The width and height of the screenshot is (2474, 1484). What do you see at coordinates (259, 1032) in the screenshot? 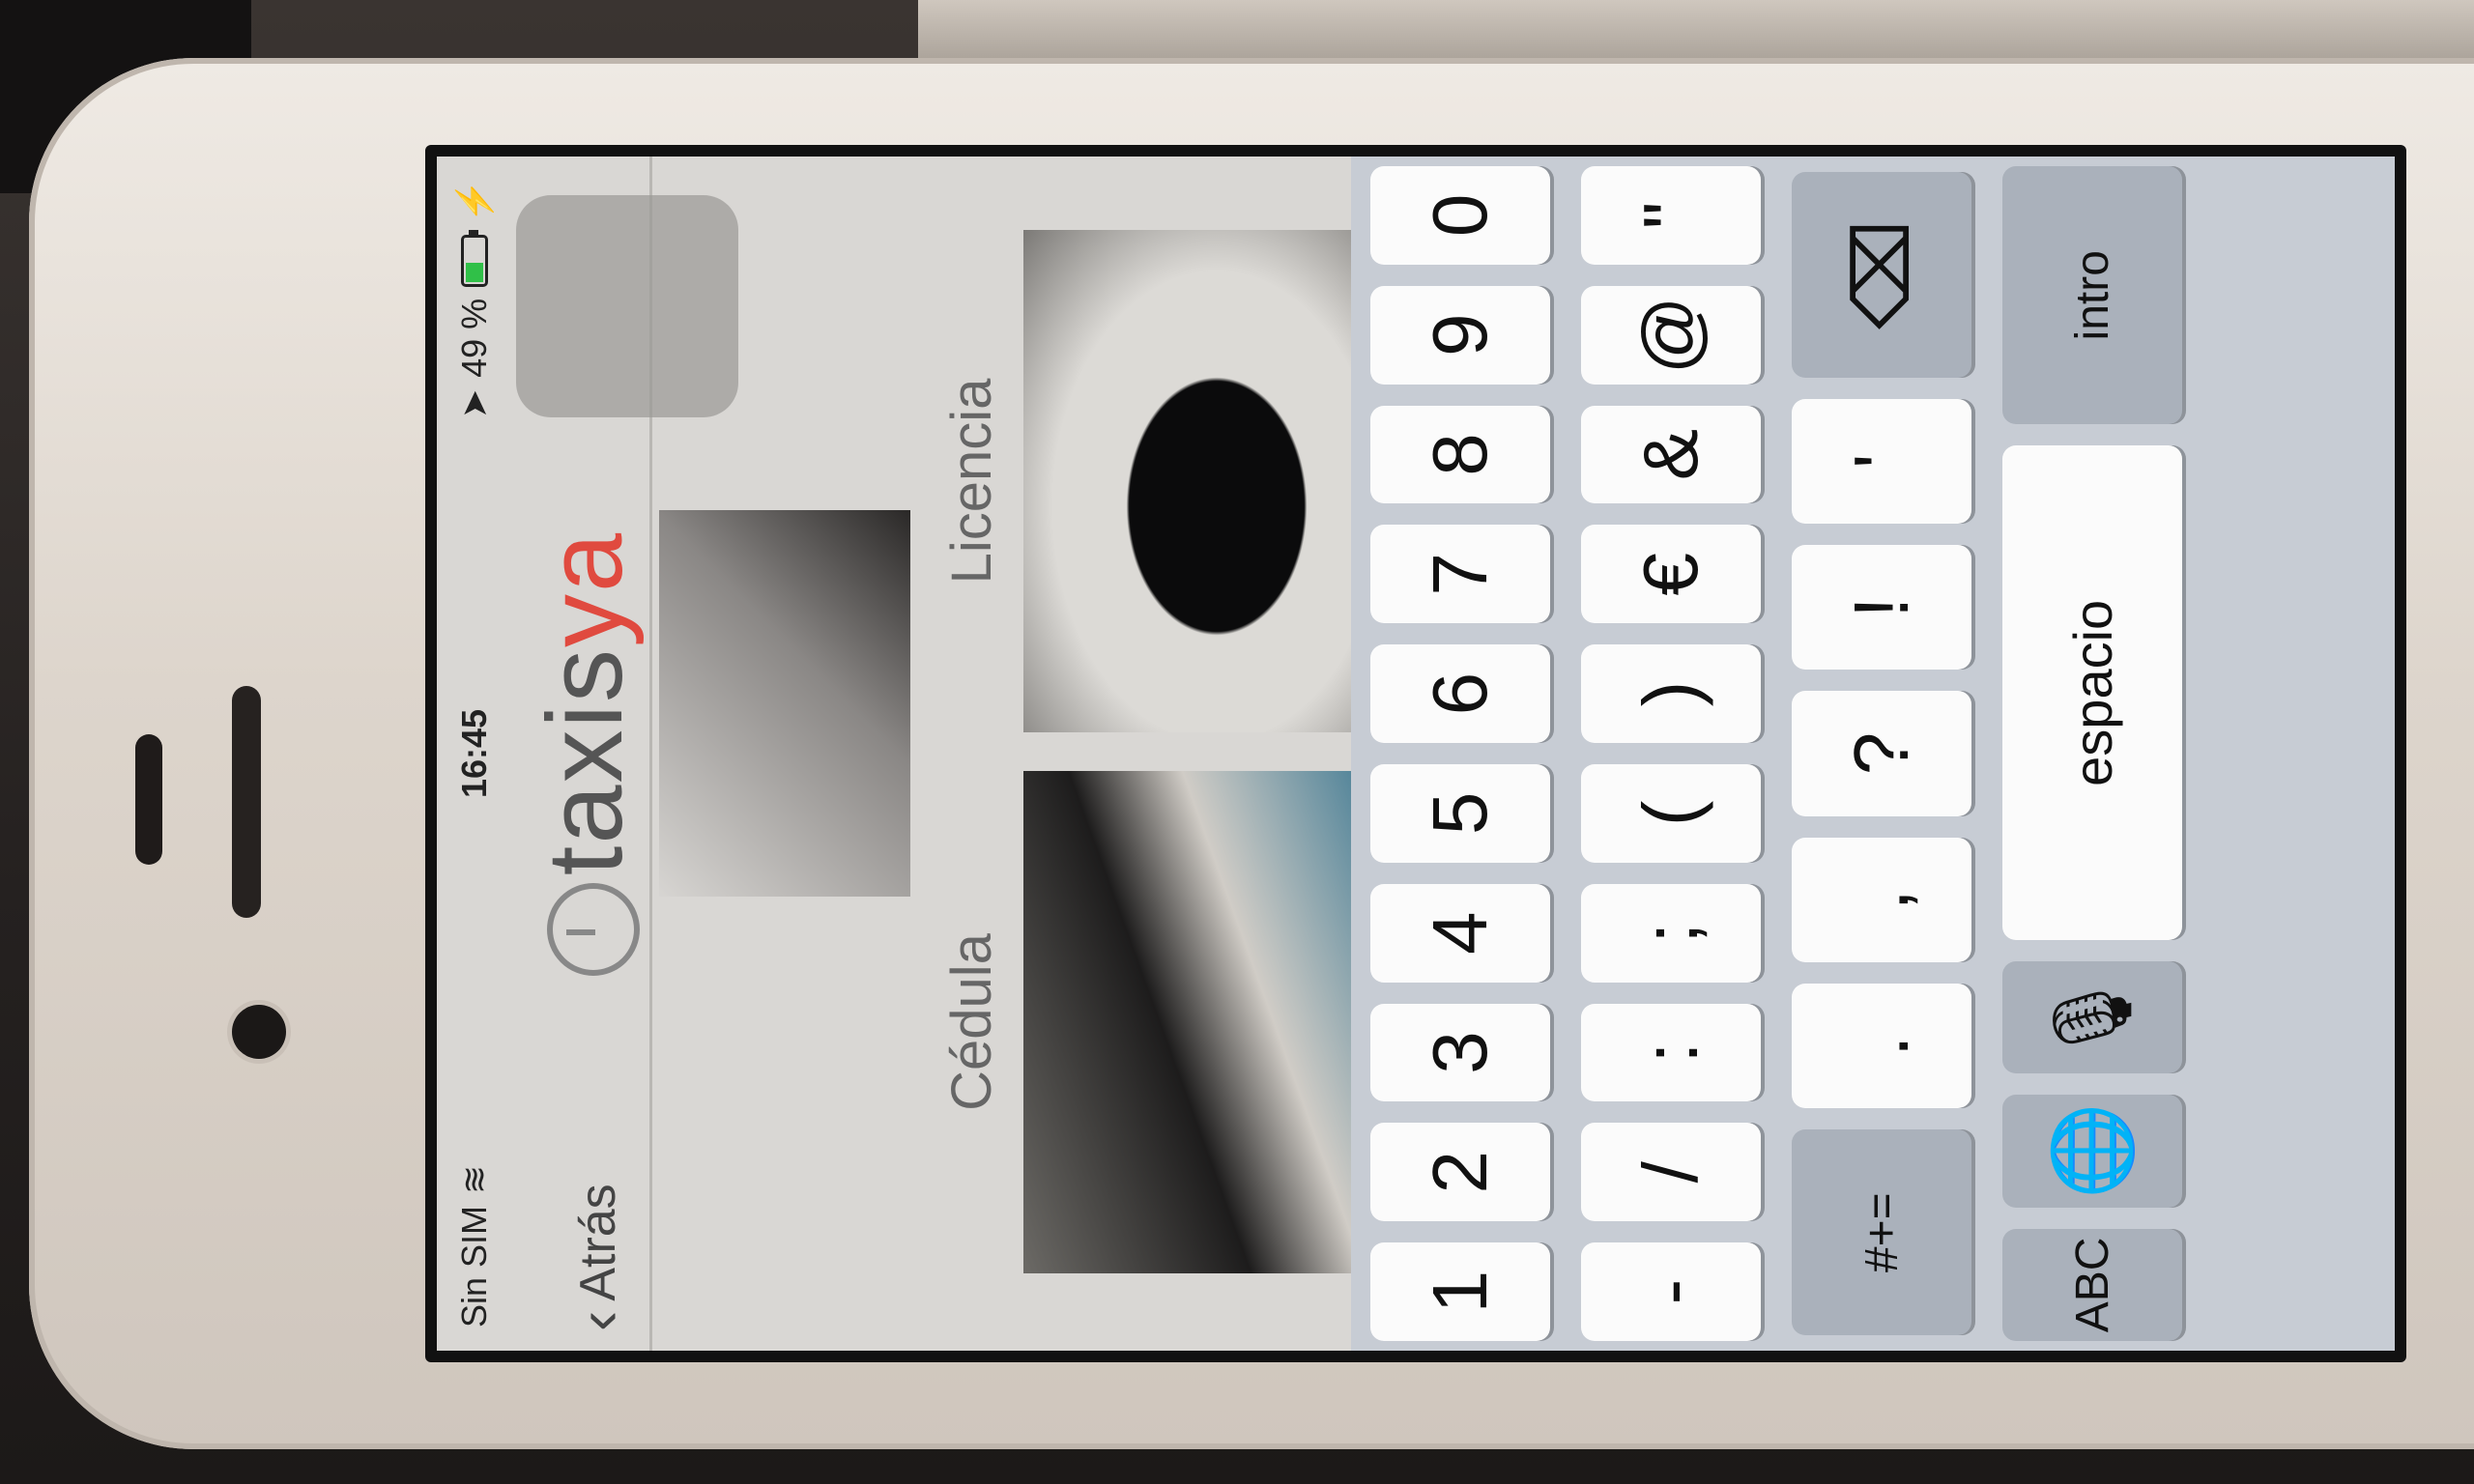
I see `front-camera` at bounding box center [259, 1032].